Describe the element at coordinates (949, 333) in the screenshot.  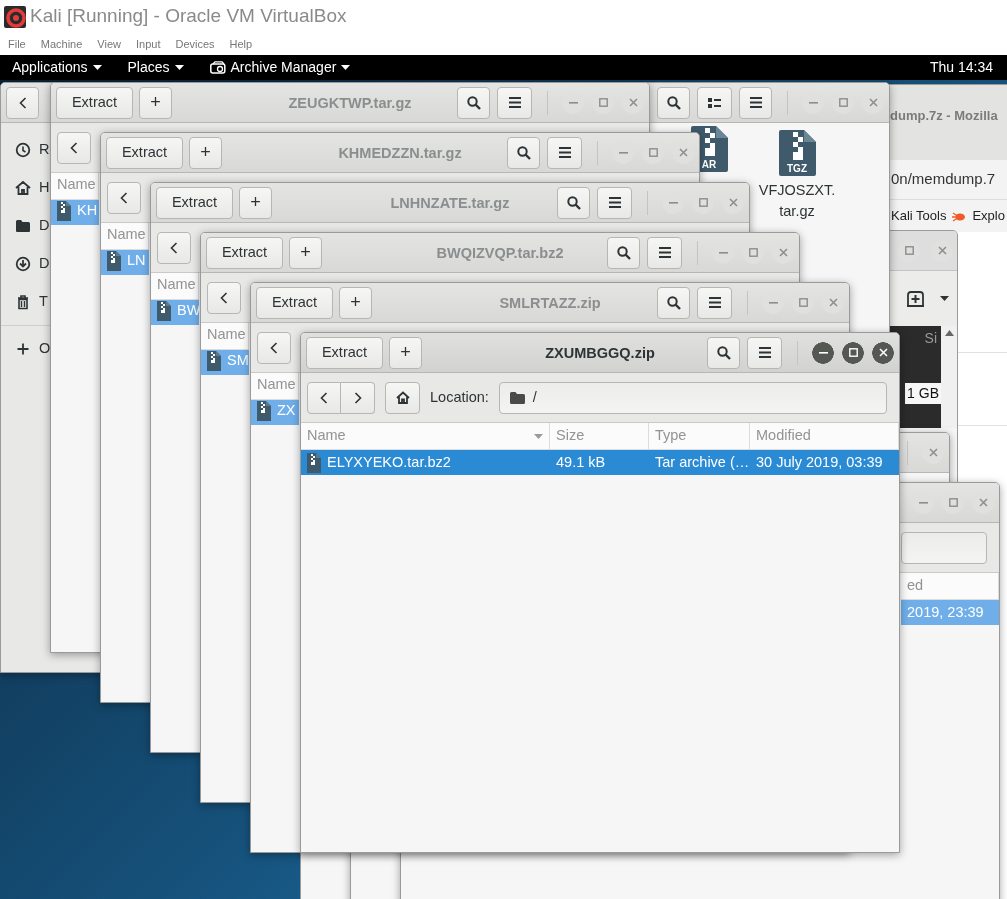
I see `scroll-up-icon` at that location.